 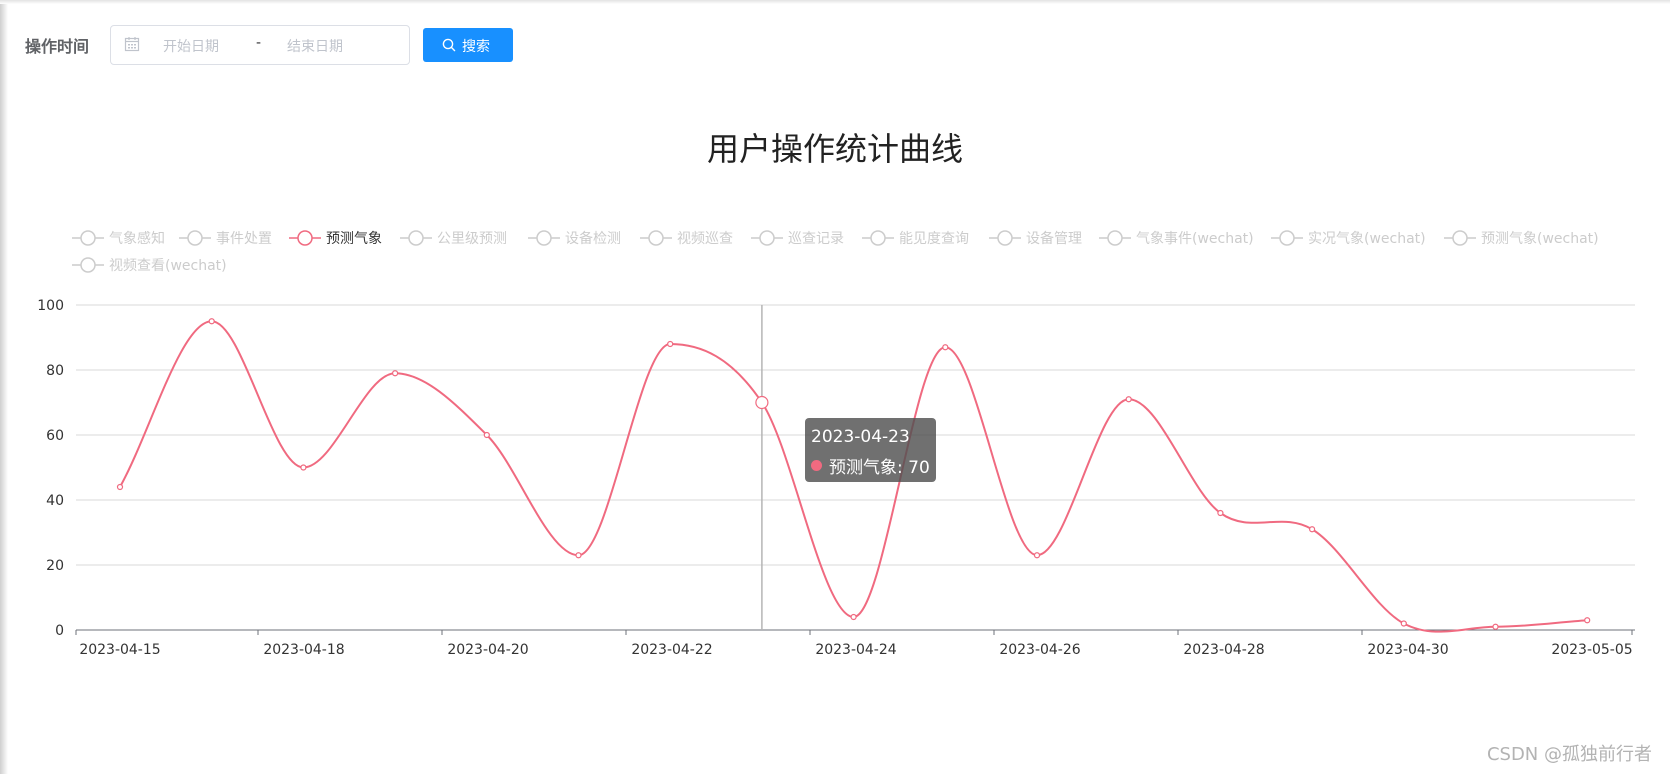 I want to click on legend-item-label: 实况气象(wechat), so click(x=1367, y=239).